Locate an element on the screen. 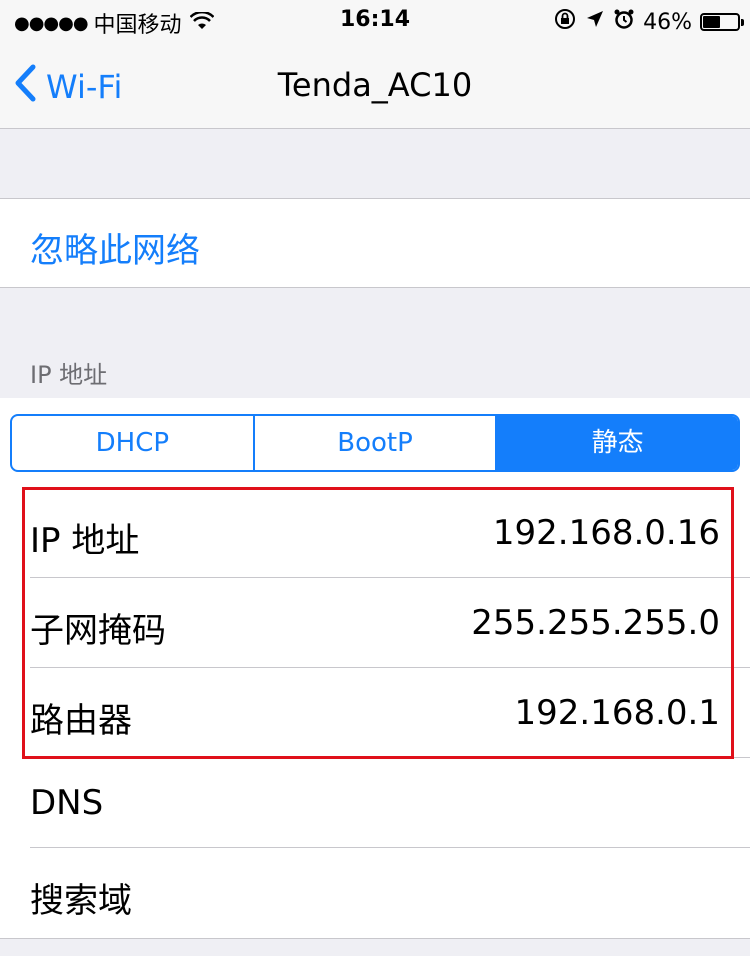 This screenshot has width=750, height=956. forget-network-cell: 忽略此网络 is located at coordinates (375, 243).